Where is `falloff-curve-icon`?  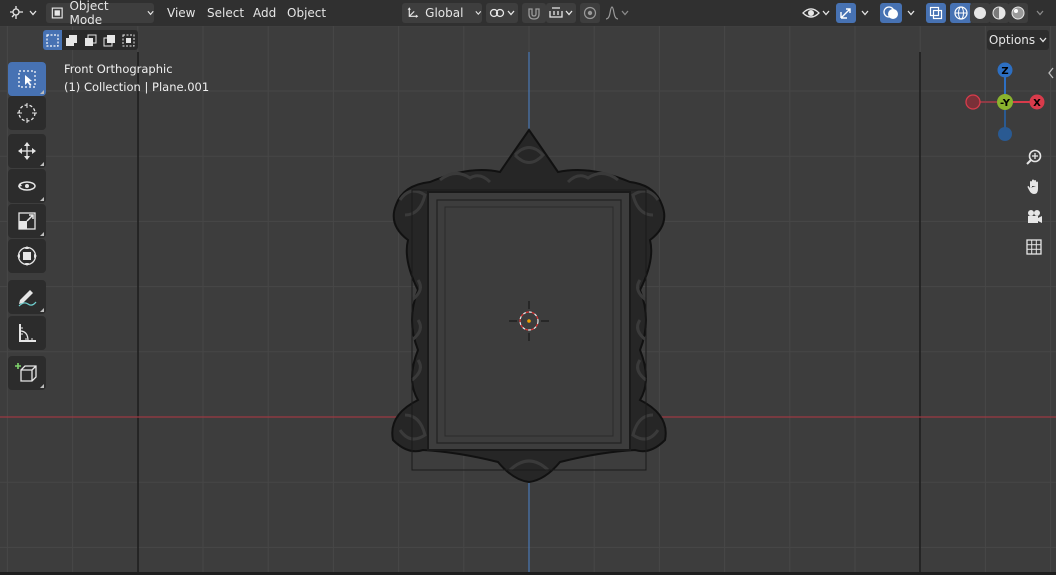
falloff-curve-icon is located at coordinates (612, 13).